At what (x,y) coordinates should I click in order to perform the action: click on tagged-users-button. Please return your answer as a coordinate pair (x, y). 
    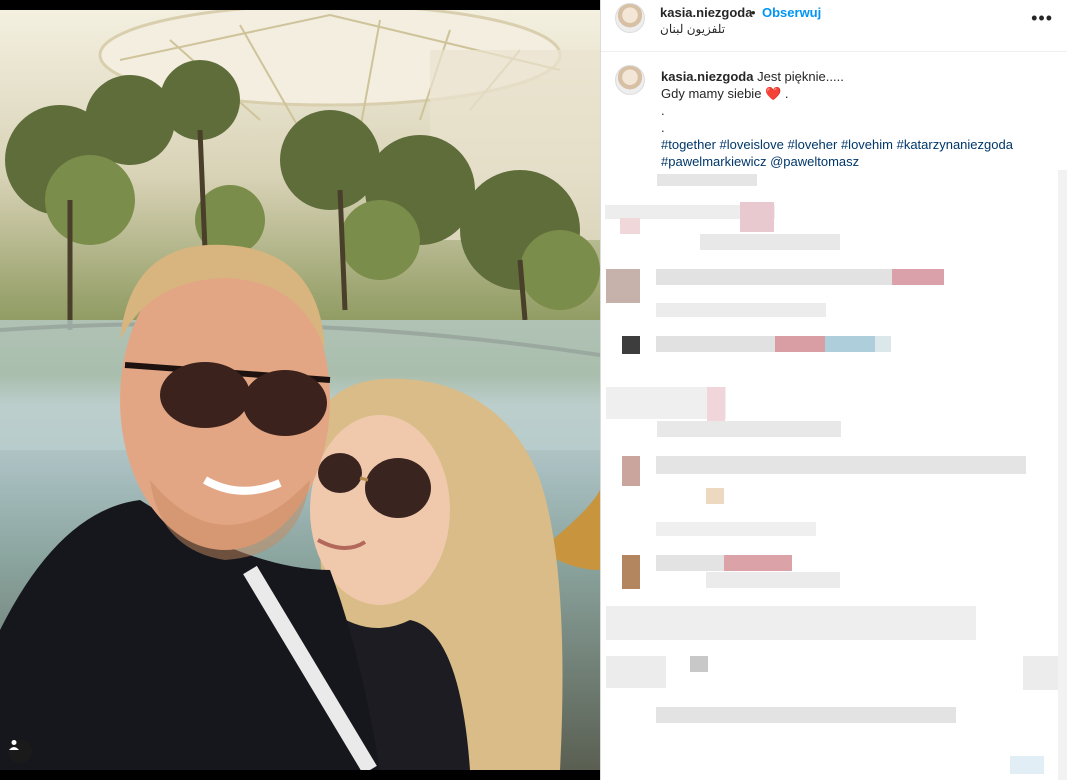
    Looking at the image, I should click on (20, 751).